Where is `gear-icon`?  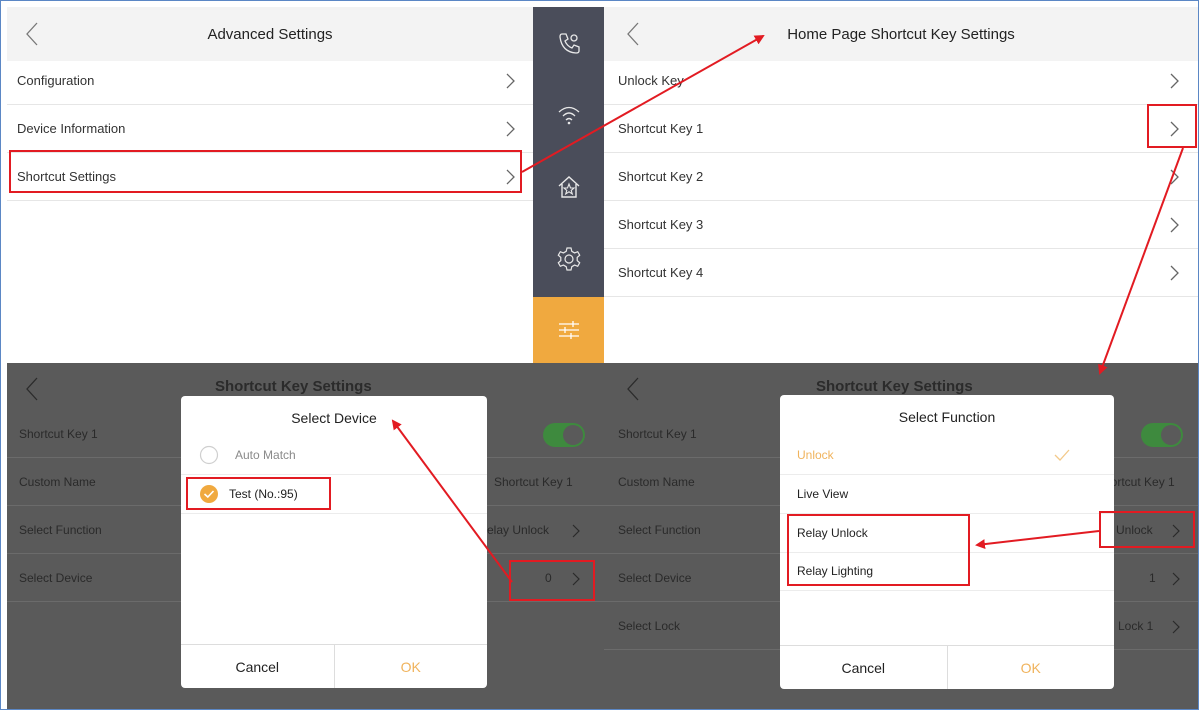 gear-icon is located at coordinates (568, 259).